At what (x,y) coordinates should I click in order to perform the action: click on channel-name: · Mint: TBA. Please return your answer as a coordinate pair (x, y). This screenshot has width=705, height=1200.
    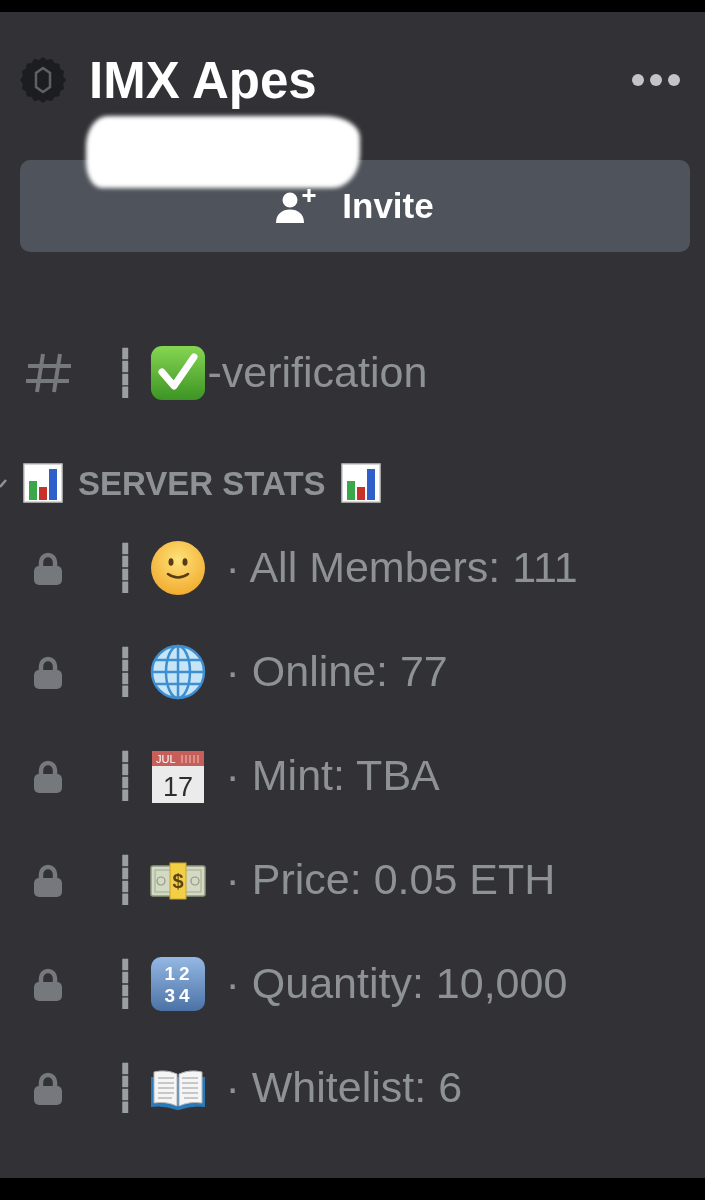
    Looking at the image, I should click on (332, 776).